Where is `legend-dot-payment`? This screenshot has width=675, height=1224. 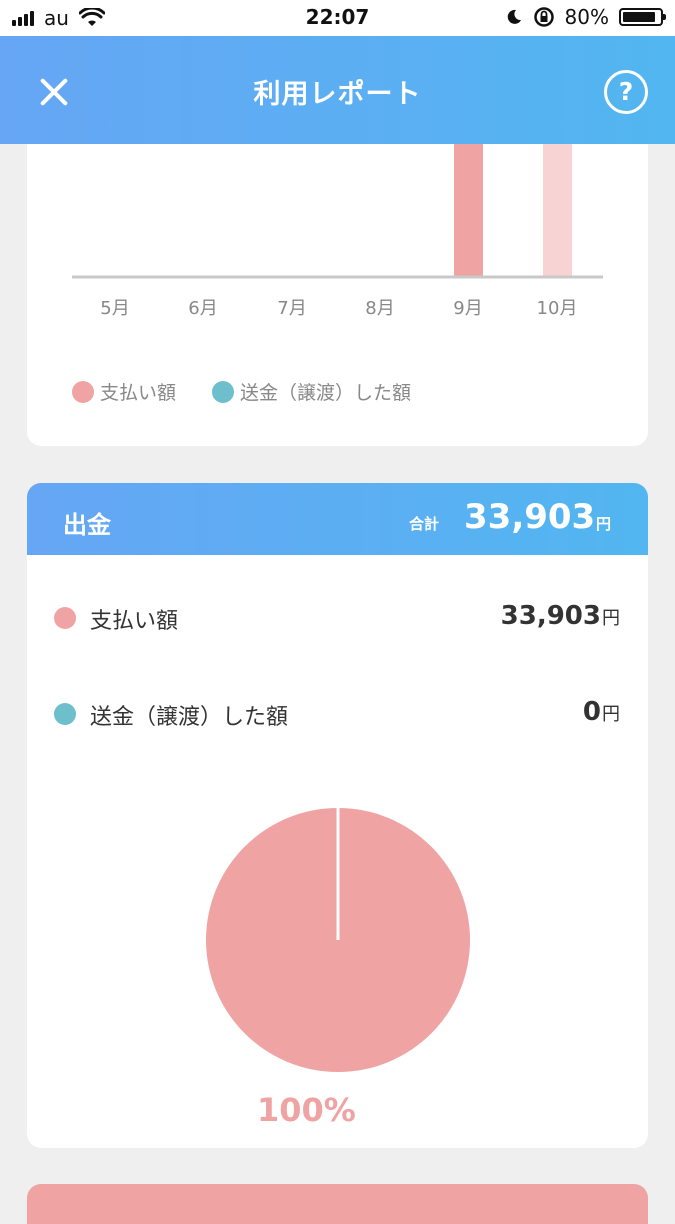
legend-dot-payment is located at coordinates (83, 391).